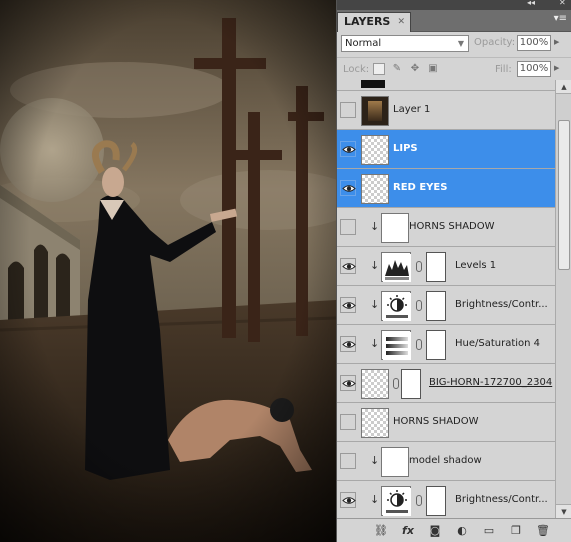 The width and height of the screenshot is (571, 542). I want to click on levels-adjustment-icon, so click(396, 267).